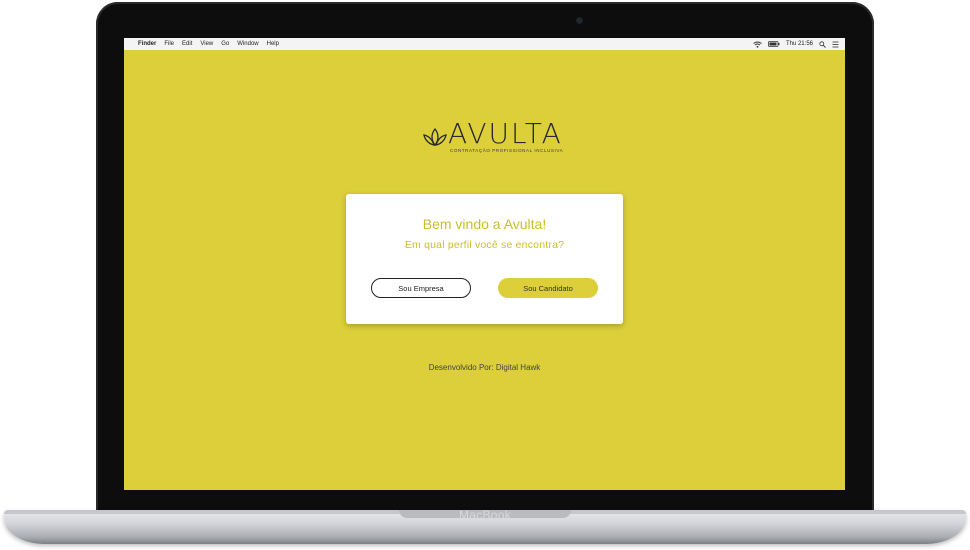  I want to click on sou-empresa-button: Sou Empresa, so click(421, 288).